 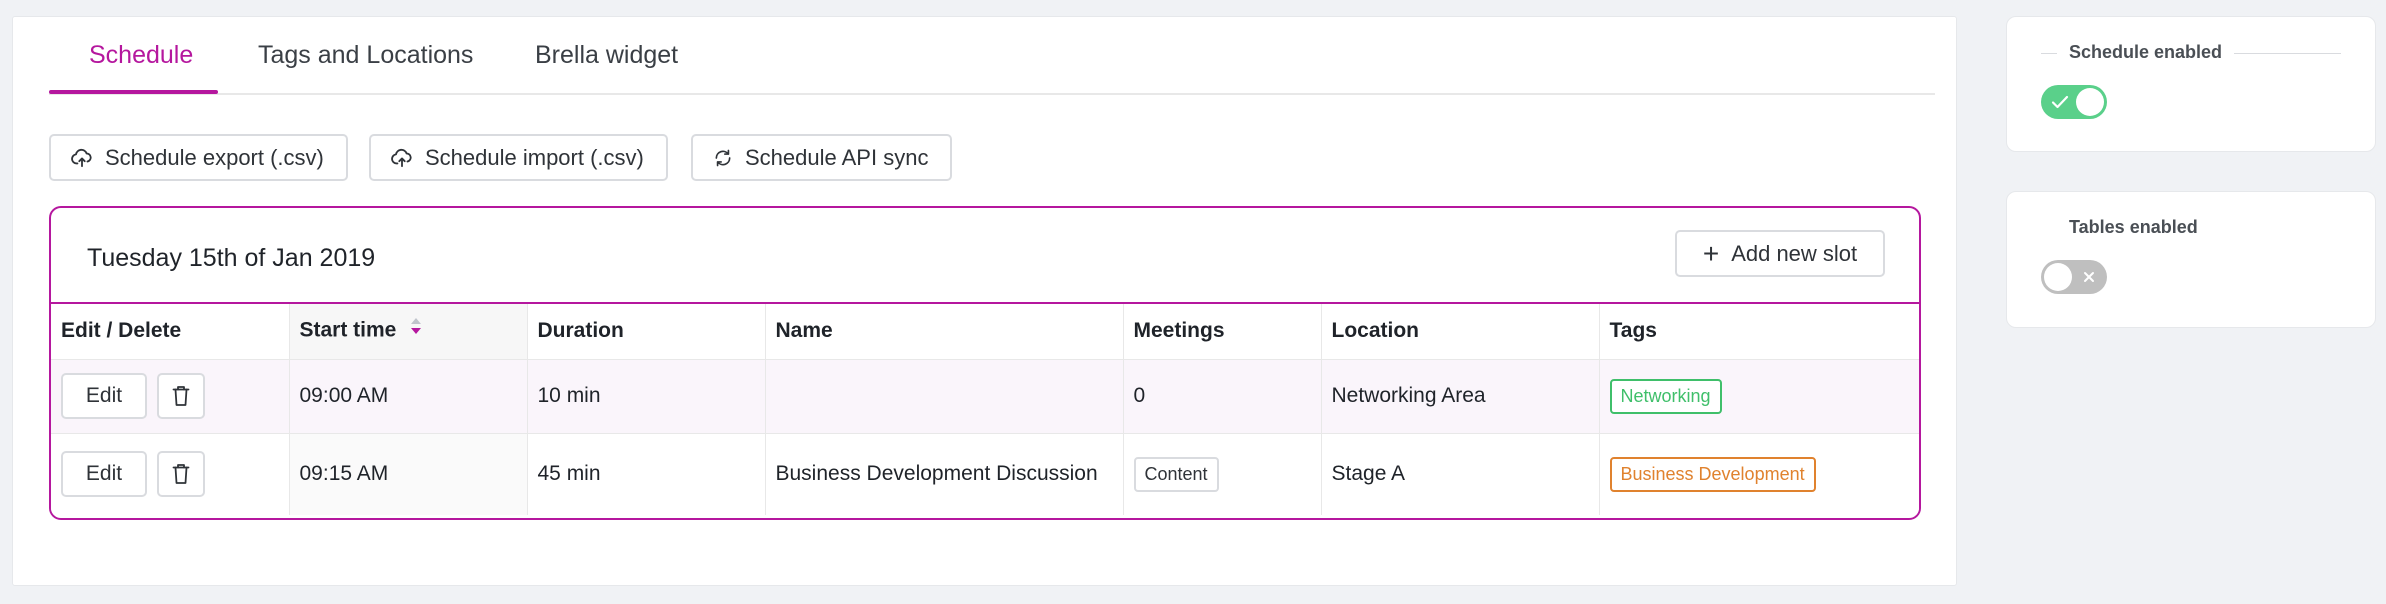 What do you see at coordinates (944, 474) in the screenshot?
I see `name-cell: Business Development Discussion` at bounding box center [944, 474].